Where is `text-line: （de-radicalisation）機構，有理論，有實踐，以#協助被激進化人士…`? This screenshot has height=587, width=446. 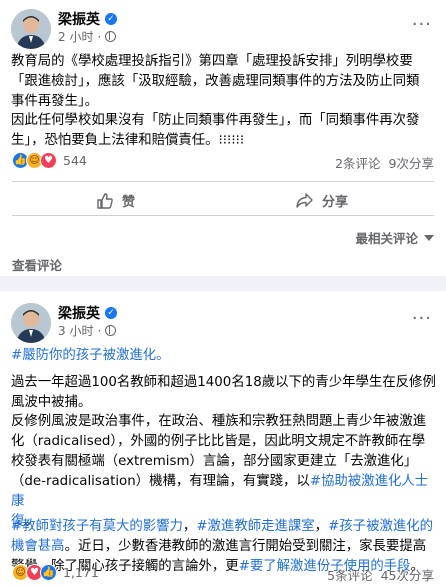 text-line: （de-radicalisation）機構，有理論，有實踐，以#協助被激進化人士… is located at coordinates (224, 492).